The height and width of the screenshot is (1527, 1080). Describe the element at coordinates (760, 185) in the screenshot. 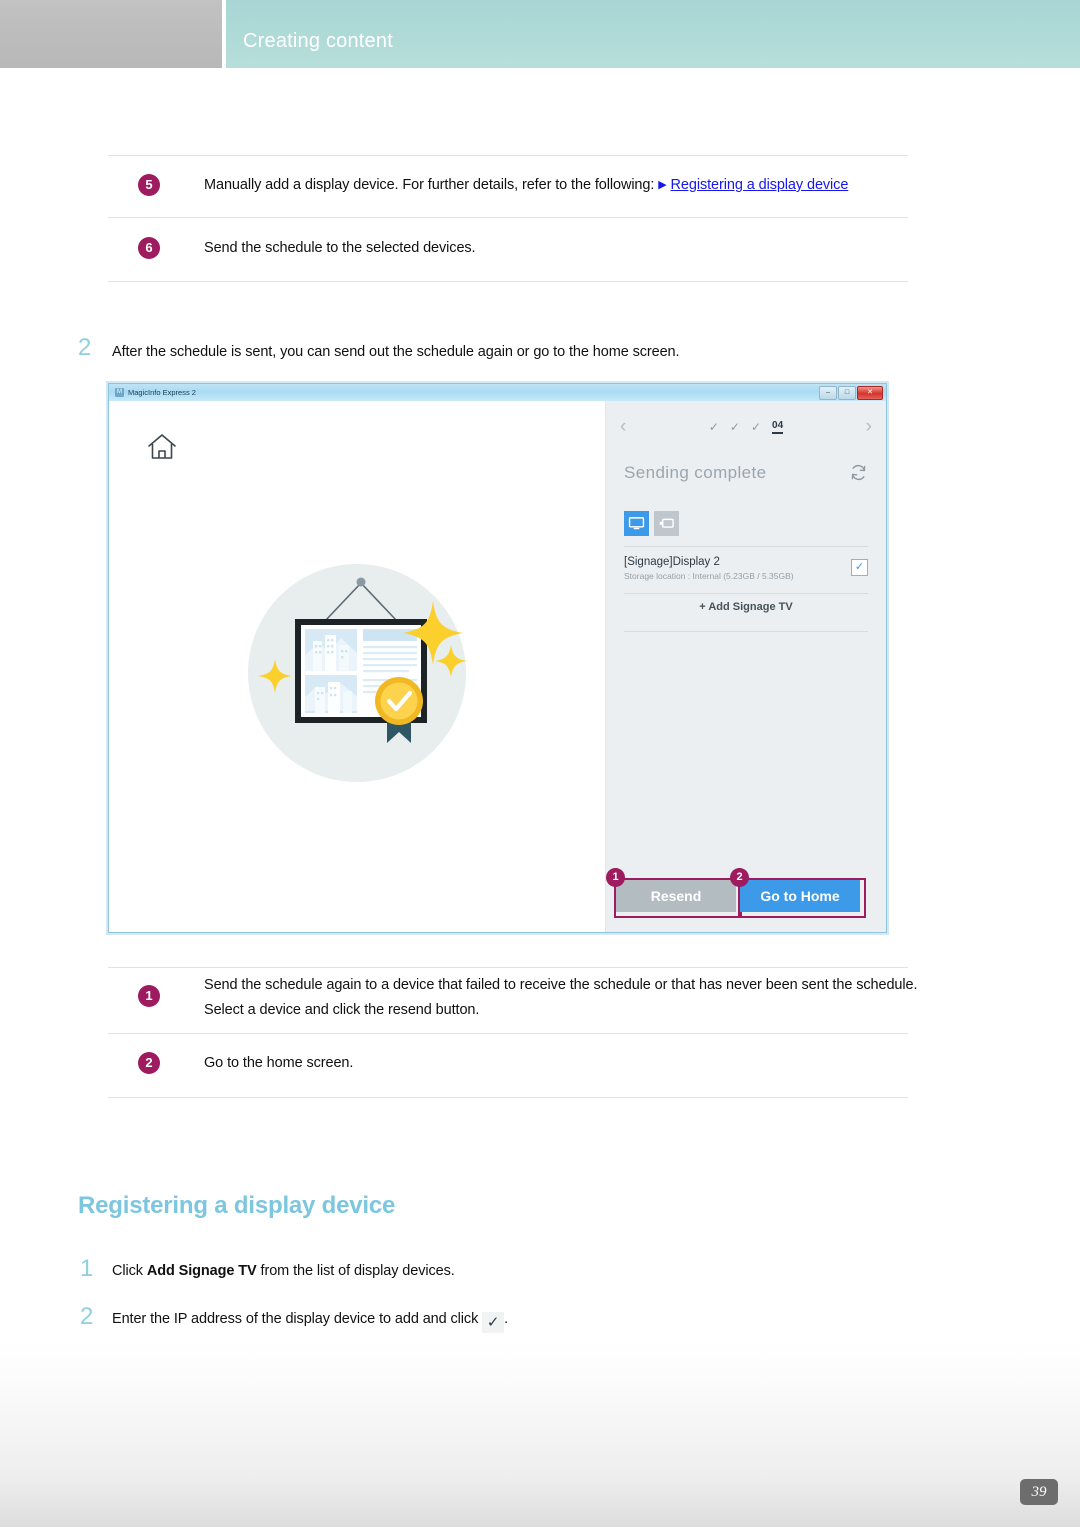

I see `link-registering-a-display-device: Registering a display device` at that location.